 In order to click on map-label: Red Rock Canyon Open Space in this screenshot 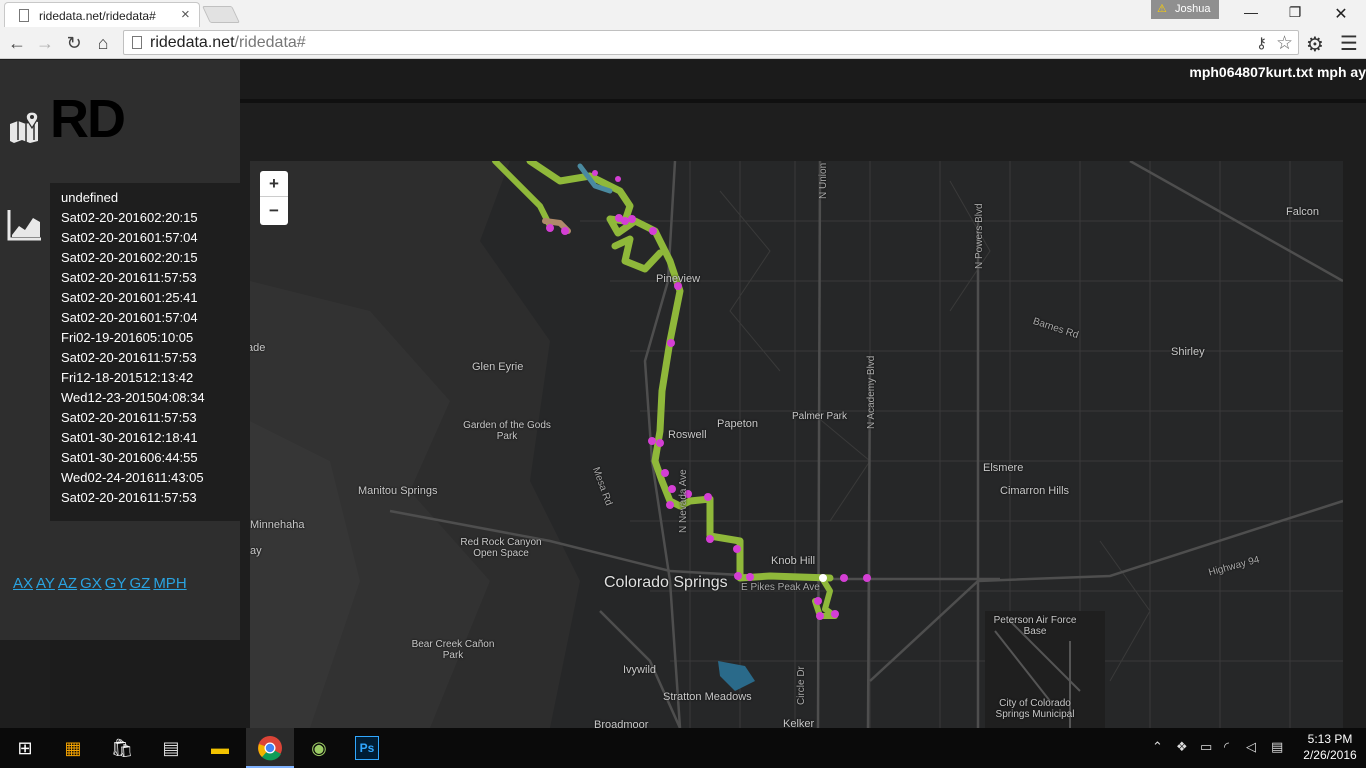, I will do `click(501, 548)`.